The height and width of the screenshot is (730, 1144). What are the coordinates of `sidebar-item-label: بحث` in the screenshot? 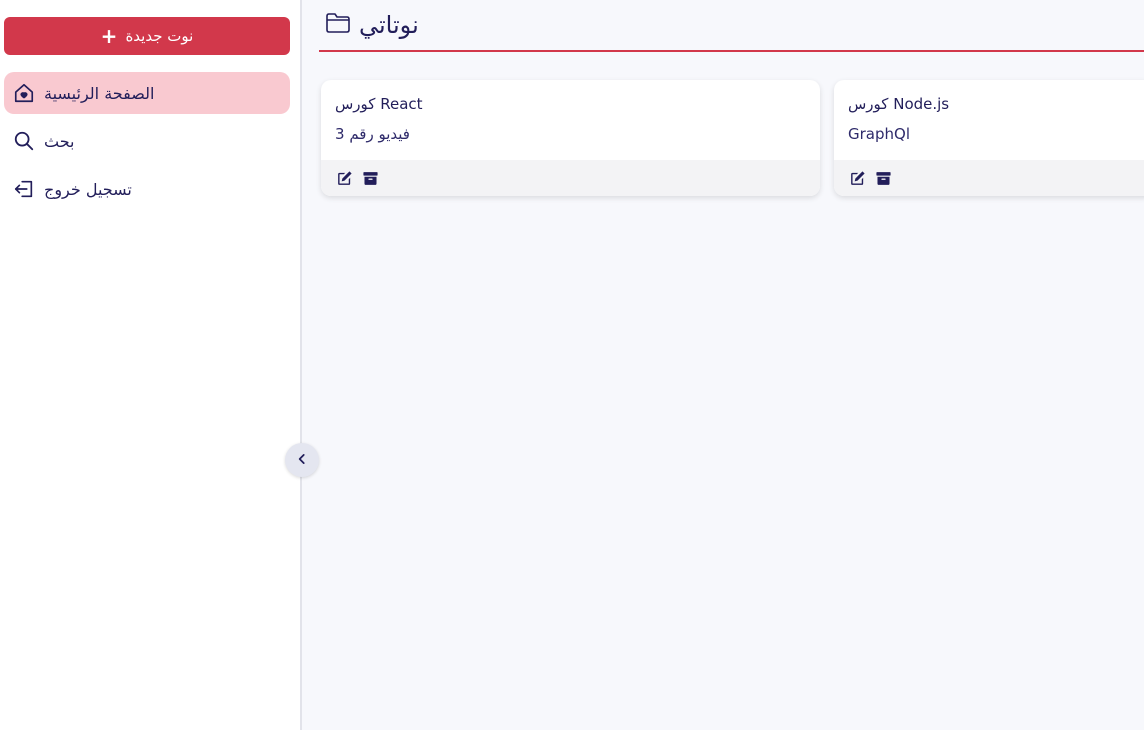 It's located at (59, 141).